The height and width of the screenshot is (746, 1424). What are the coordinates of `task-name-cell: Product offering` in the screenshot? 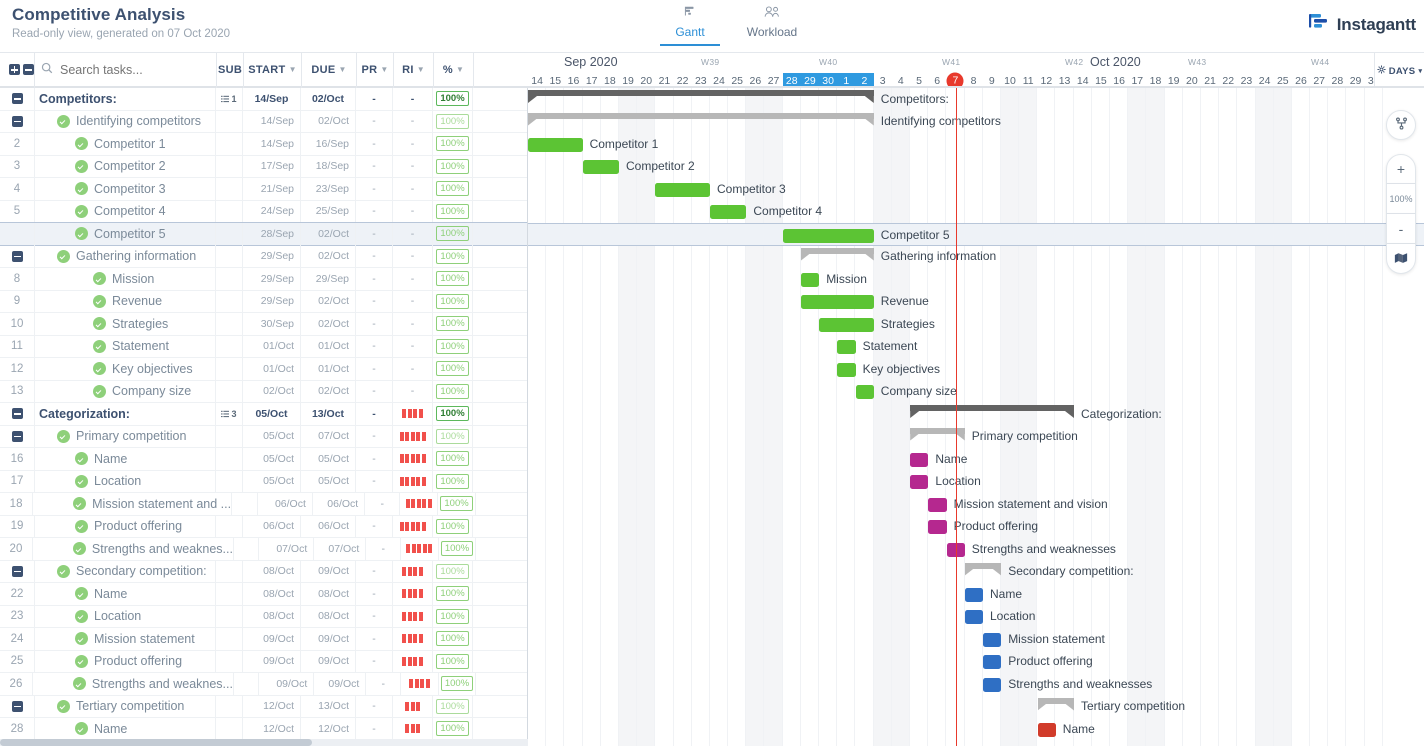 It's located at (124, 661).